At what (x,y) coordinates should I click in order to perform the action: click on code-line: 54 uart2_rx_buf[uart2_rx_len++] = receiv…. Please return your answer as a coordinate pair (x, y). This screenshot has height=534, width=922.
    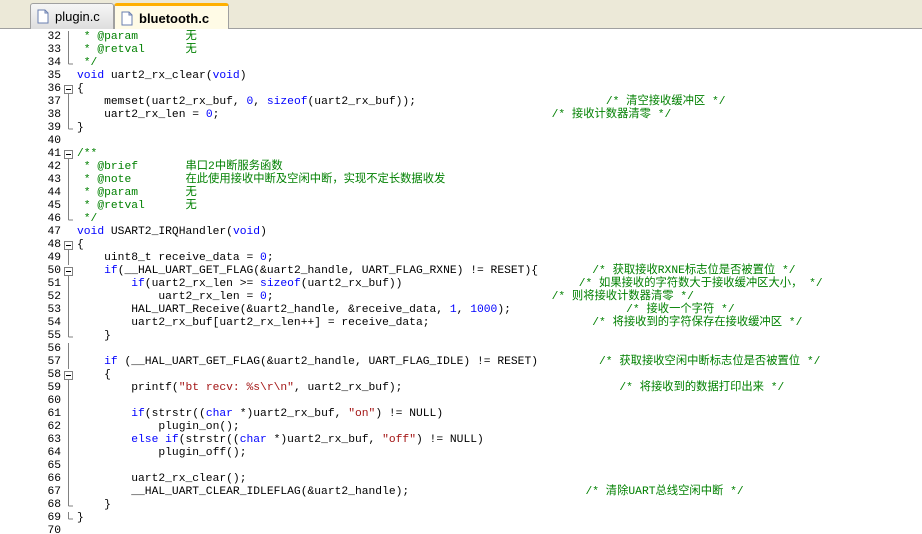
    Looking at the image, I should click on (461, 323).